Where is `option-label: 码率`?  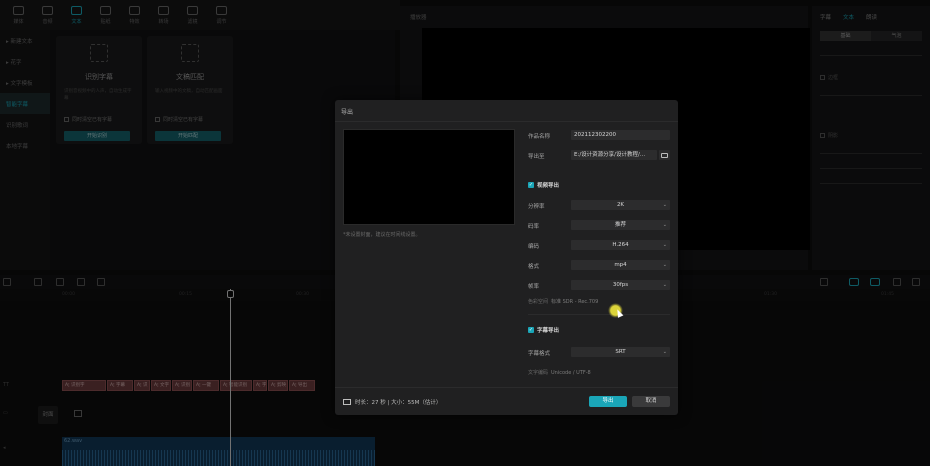
option-label: 码率 is located at coordinates (534, 227).